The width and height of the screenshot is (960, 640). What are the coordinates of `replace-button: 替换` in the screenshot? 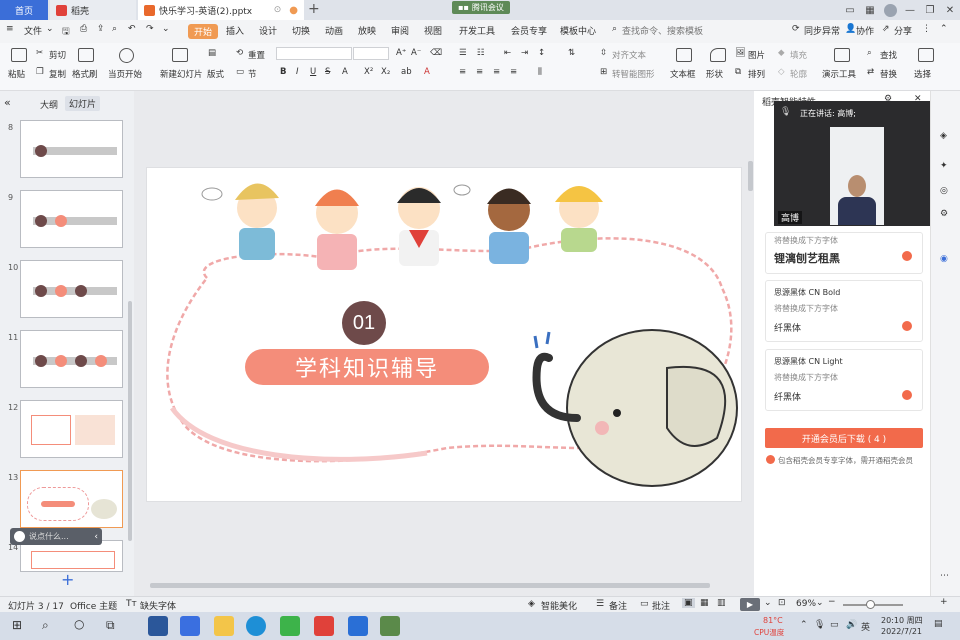 It's located at (888, 74).